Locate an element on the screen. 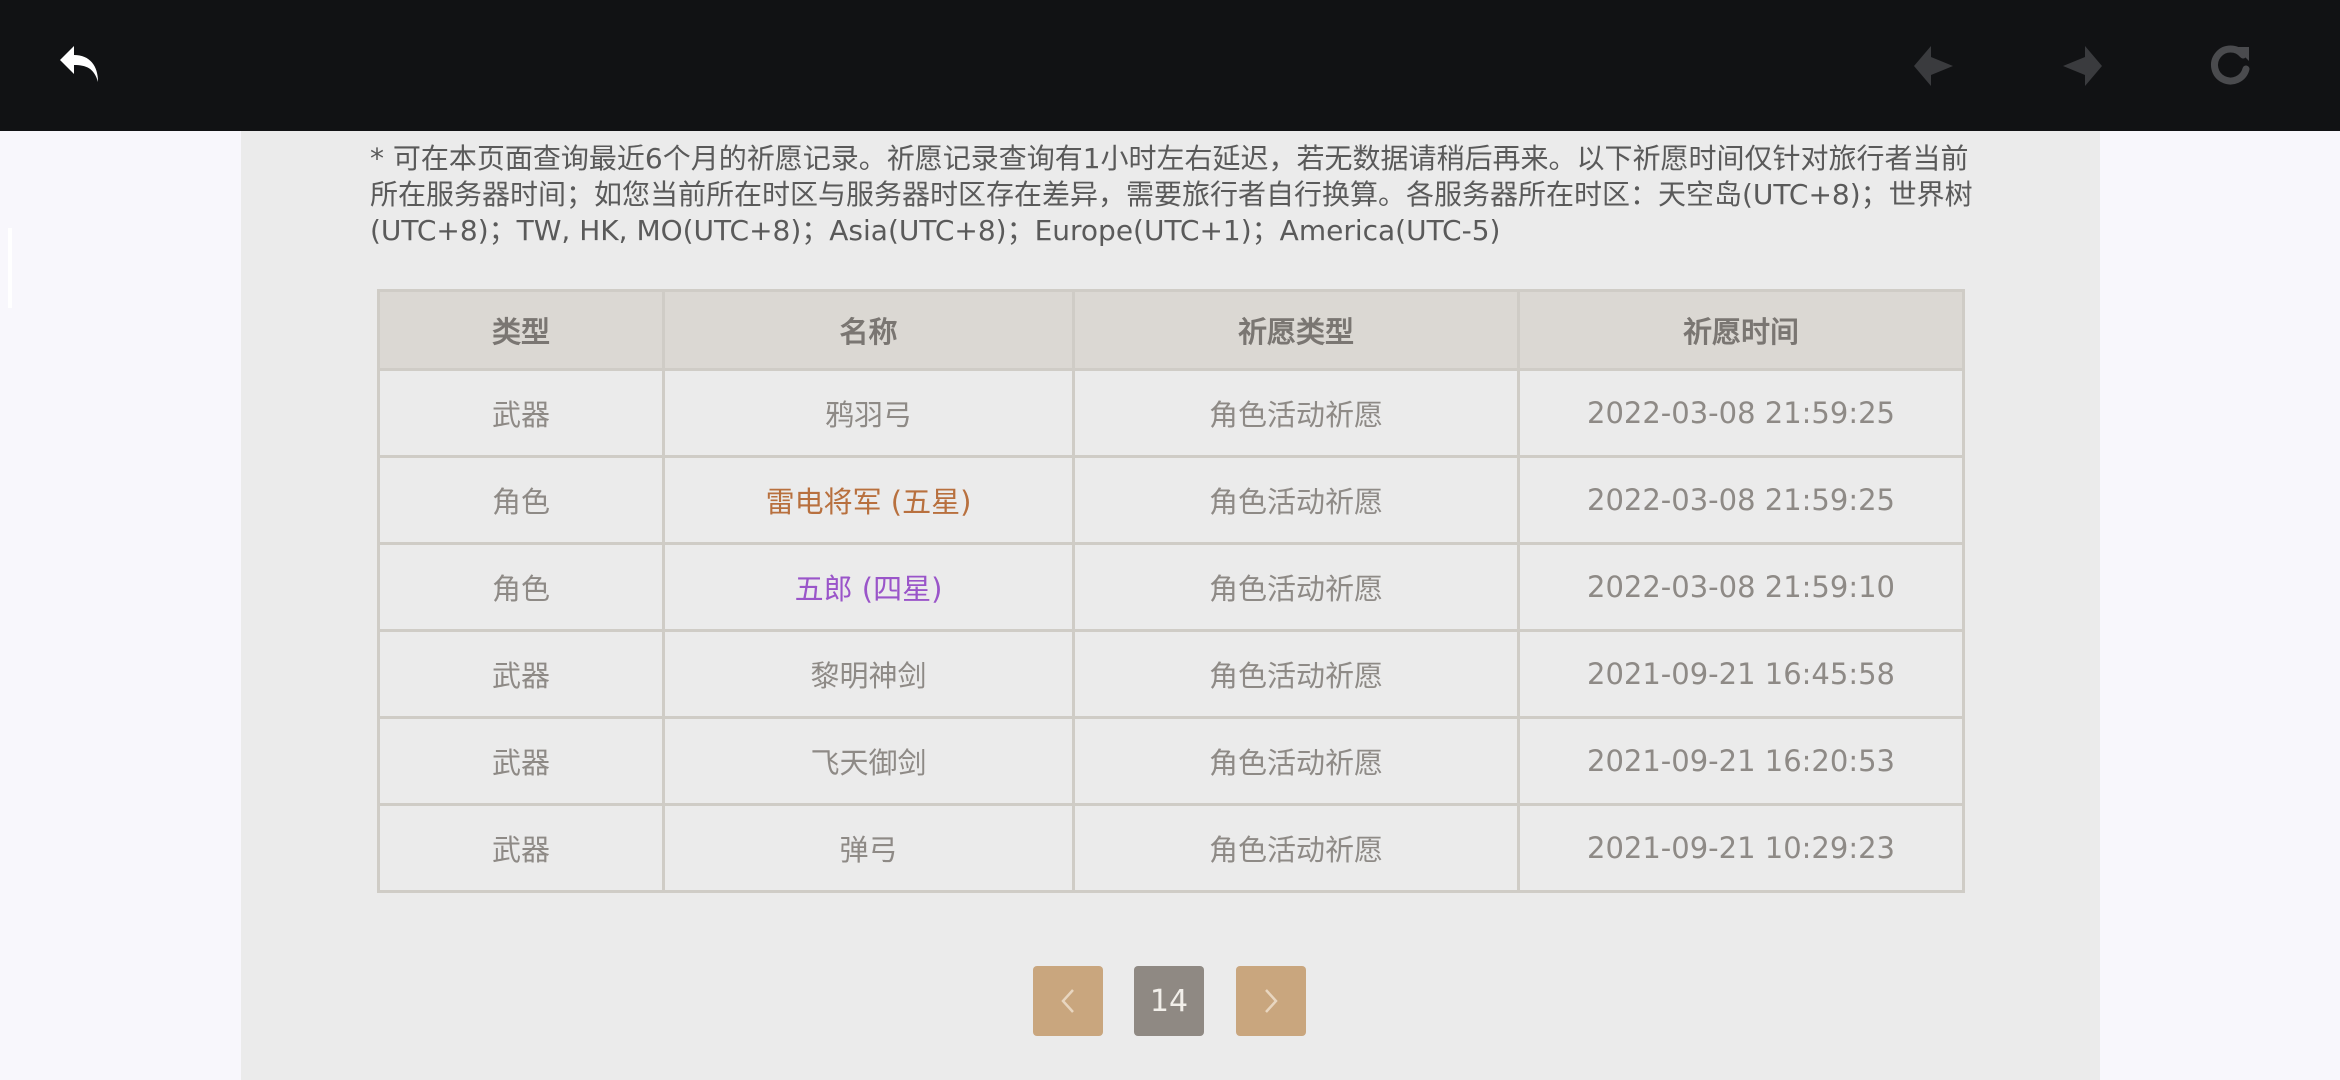 Image resolution: width=2340 pixels, height=1080 pixels. back-button is located at coordinates (82, 66).